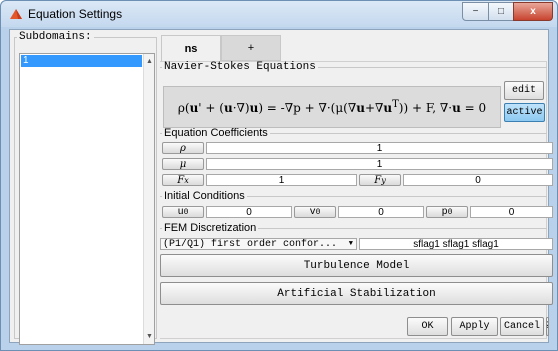 The image size is (558, 351). I want to click on turbulence-model-button: Turbulence Model, so click(356, 265).